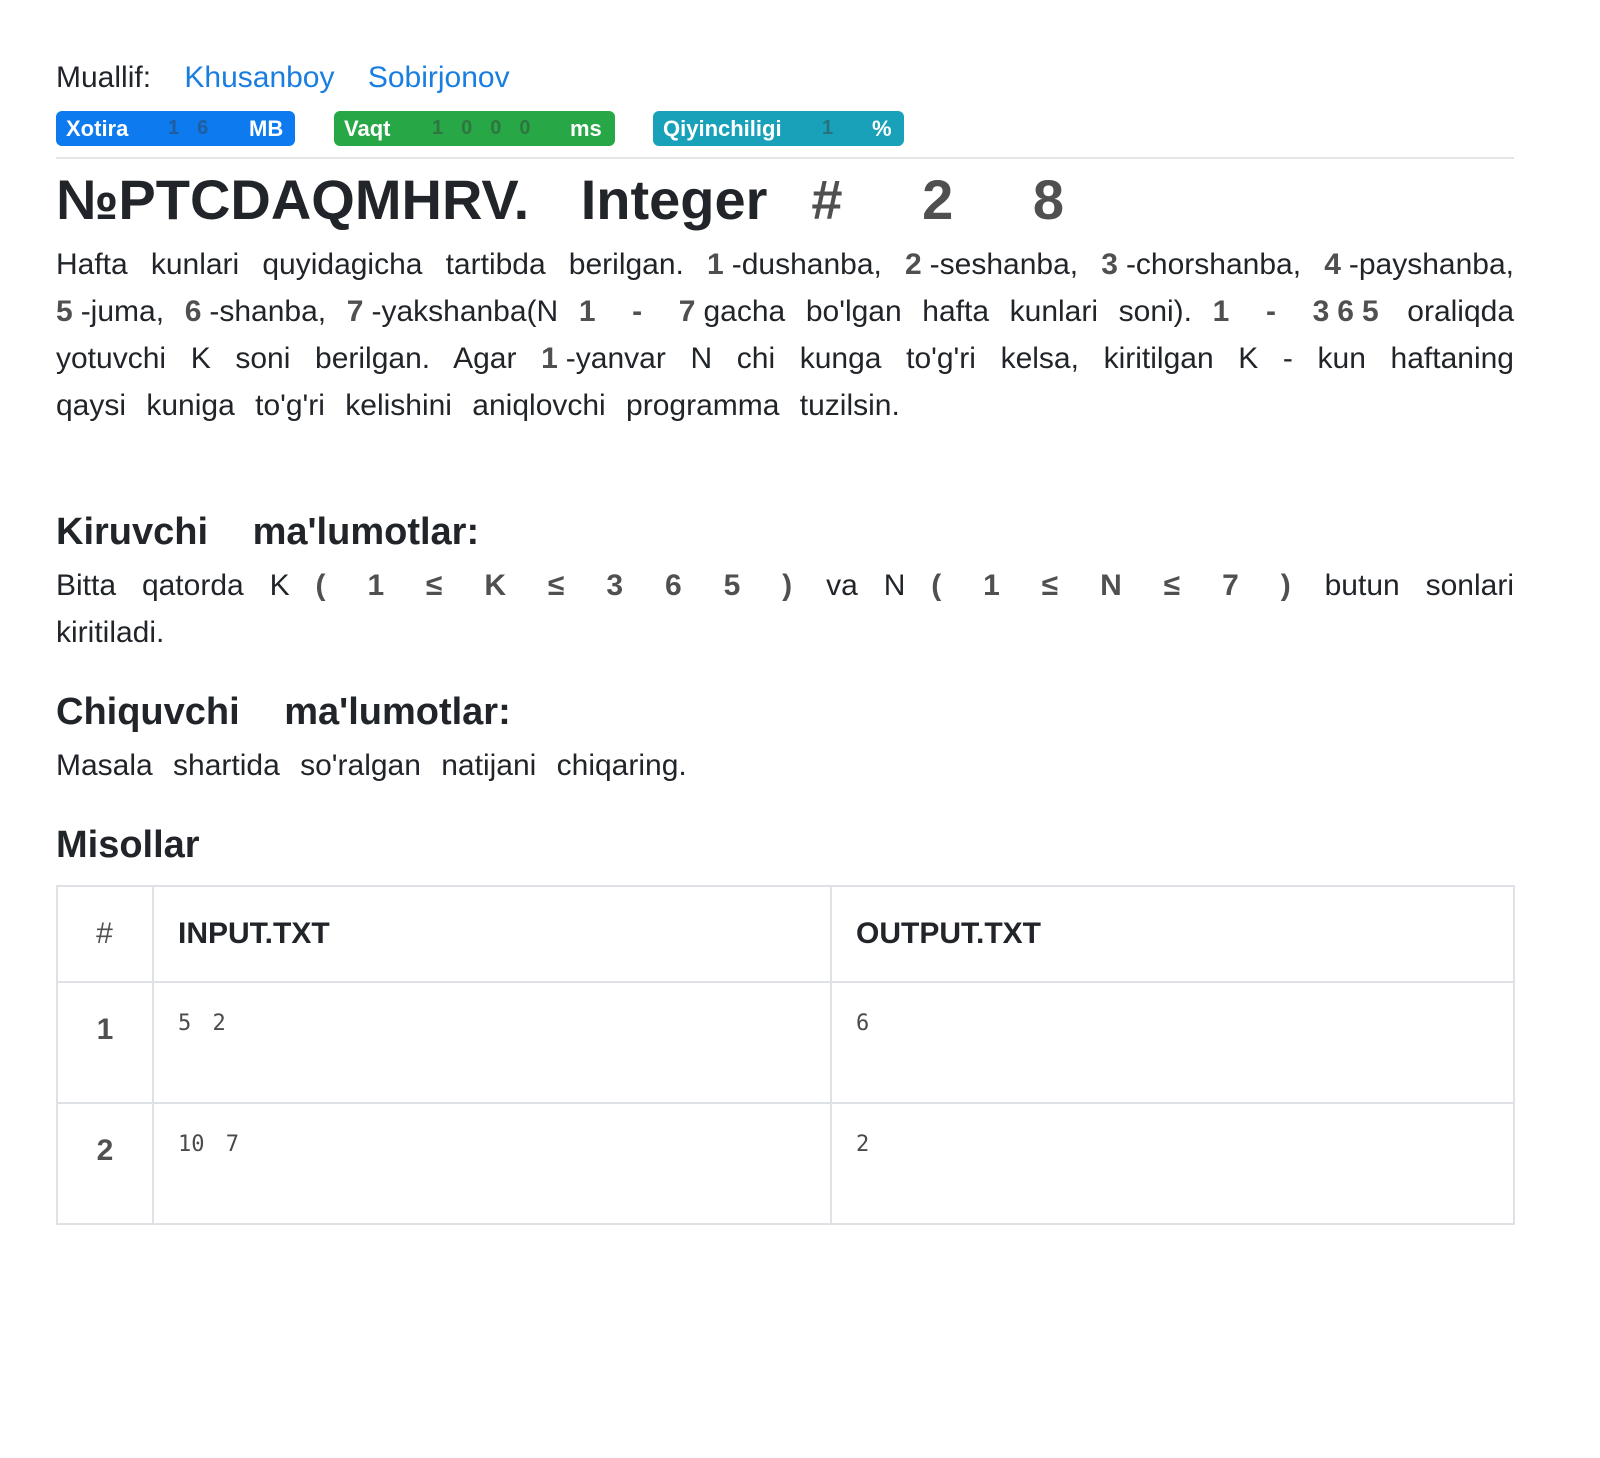 This screenshot has height=1458, width=1600. Describe the element at coordinates (359, 311) in the screenshot. I see `statement-number: 7` at that location.